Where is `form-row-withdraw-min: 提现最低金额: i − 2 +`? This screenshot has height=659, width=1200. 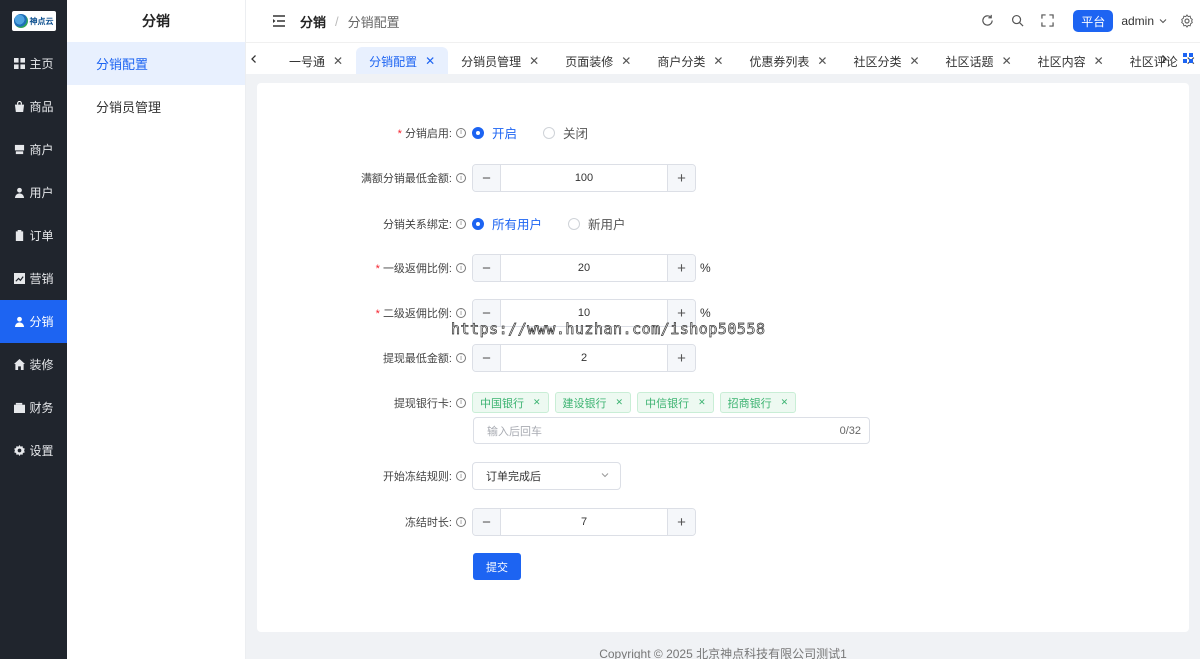 form-row-withdraw-min: 提现最低金额: i − 2 + is located at coordinates (723, 358).